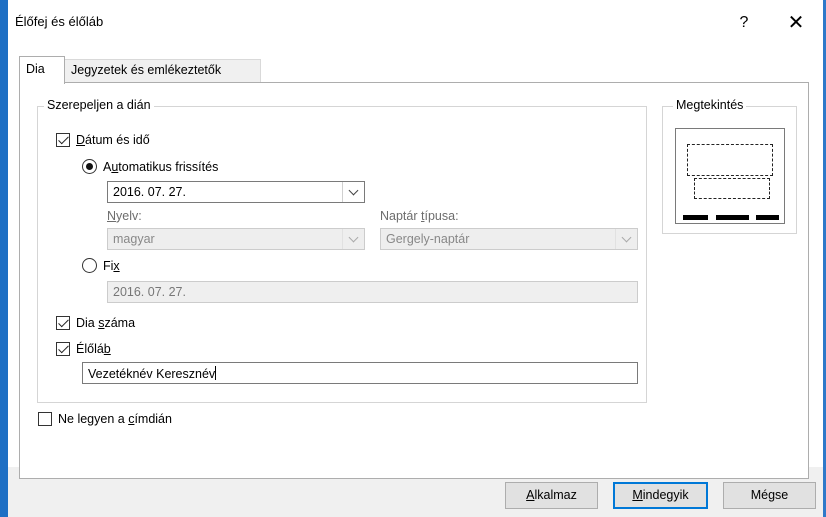 The width and height of the screenshot is (826, 517). What do you see at coordinates (4, 258) in the screenshot?
I see `window-edge-left` at bounding box center [4, 258].